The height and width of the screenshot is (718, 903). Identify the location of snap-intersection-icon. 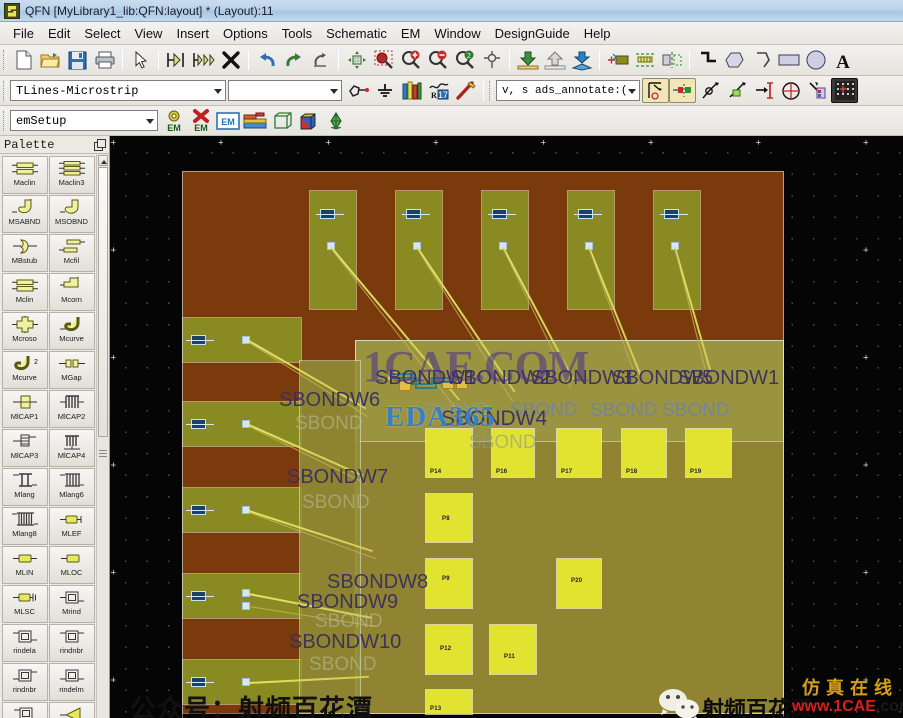
(790, 90).